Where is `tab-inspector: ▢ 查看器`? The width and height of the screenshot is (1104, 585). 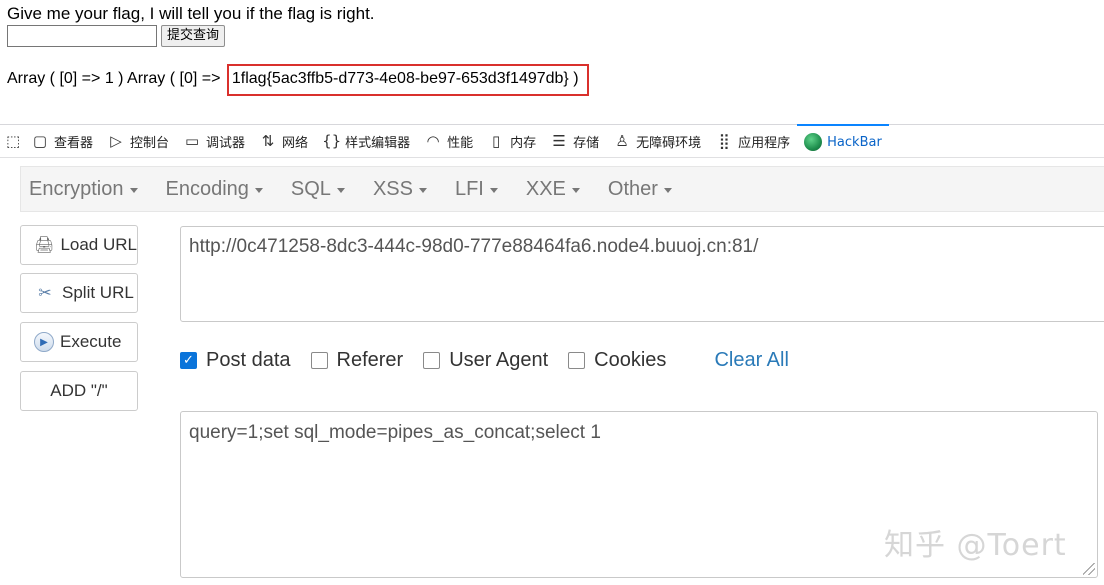
tab-inspector: ▢ 查看器 is located at coordinates (62, 141).